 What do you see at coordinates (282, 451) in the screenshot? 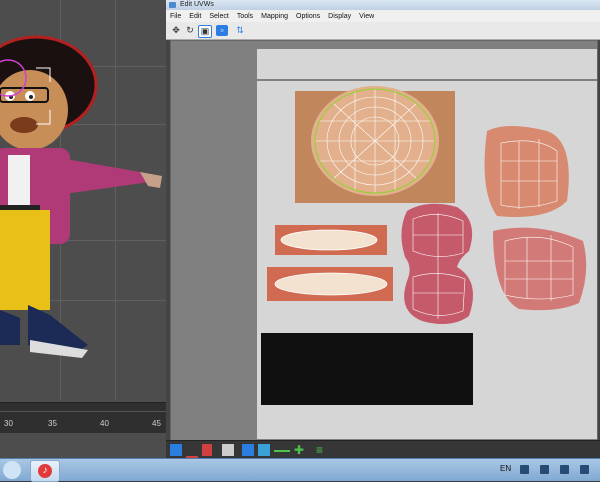
I see `loop-icon` at bounding box center [282, 451].